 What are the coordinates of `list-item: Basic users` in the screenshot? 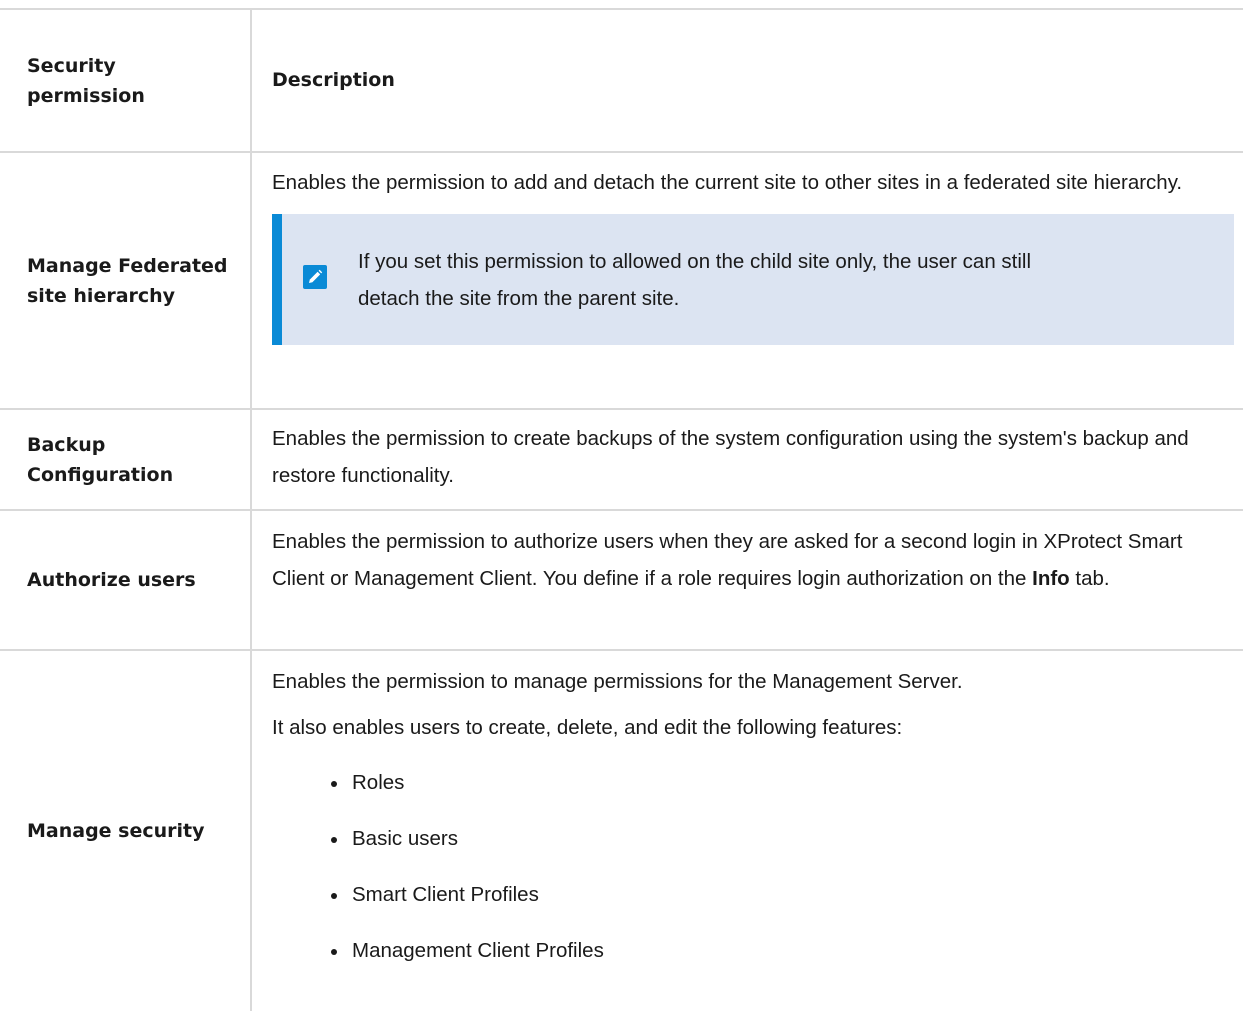 It's located at (754, 838).